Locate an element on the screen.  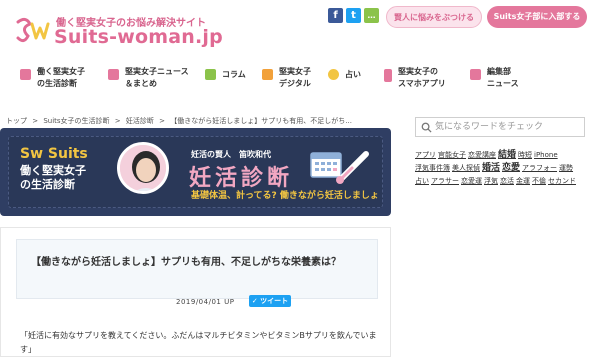
tag-link: iPhone is located at coordinates (546, 155).